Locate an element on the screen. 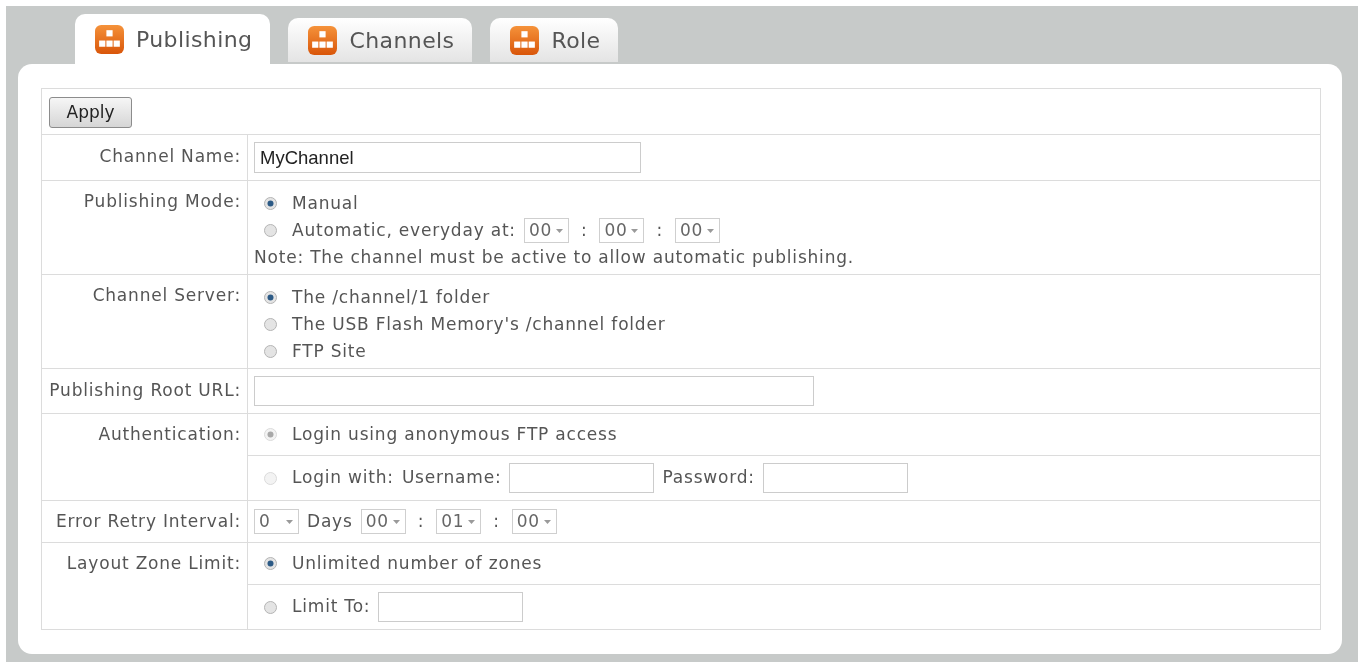  field-label: Error Retry Interval: is located at coordinates (148, 521).